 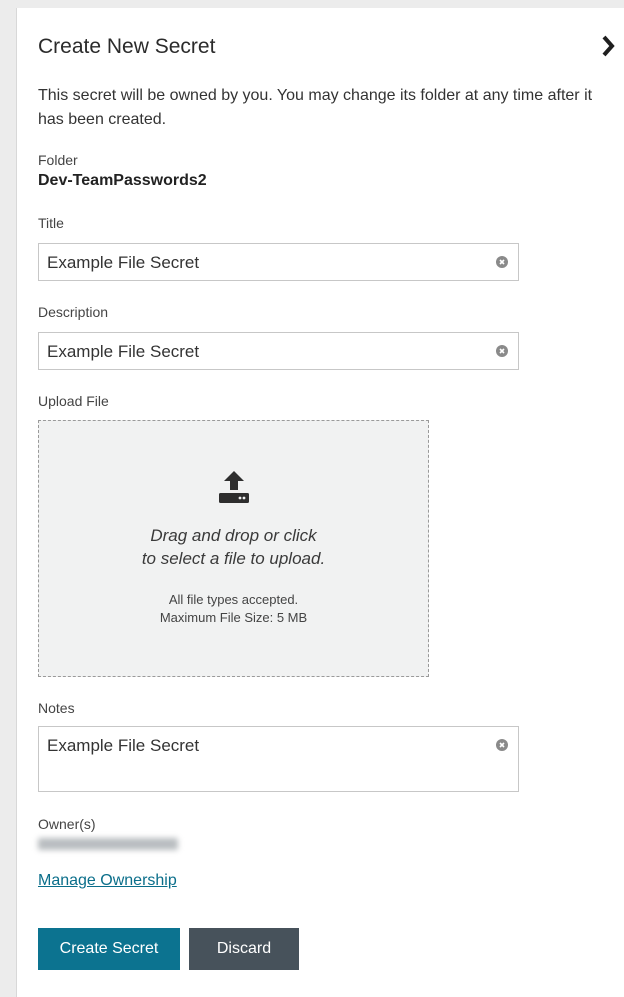 What do you see at coordinates (278, 351) in the screenshot?
I see `description-input: Example File Secret` at bounding box center [278, 351].